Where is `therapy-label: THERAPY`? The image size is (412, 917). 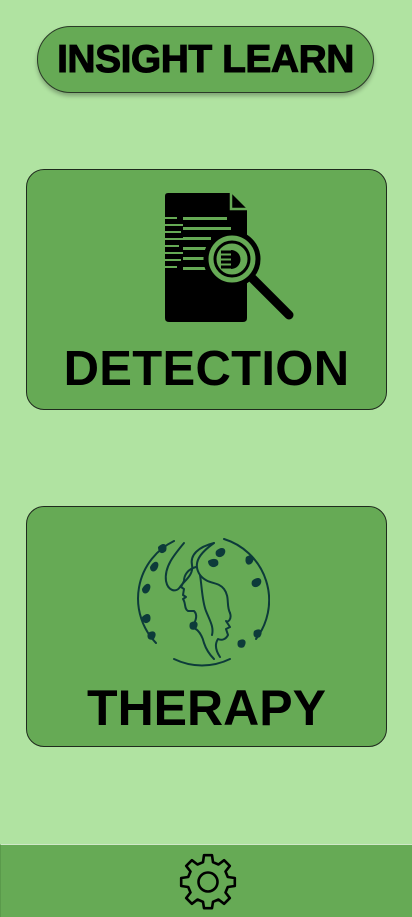 therapy-label: THERAPY is located at coordinates (206, 708).